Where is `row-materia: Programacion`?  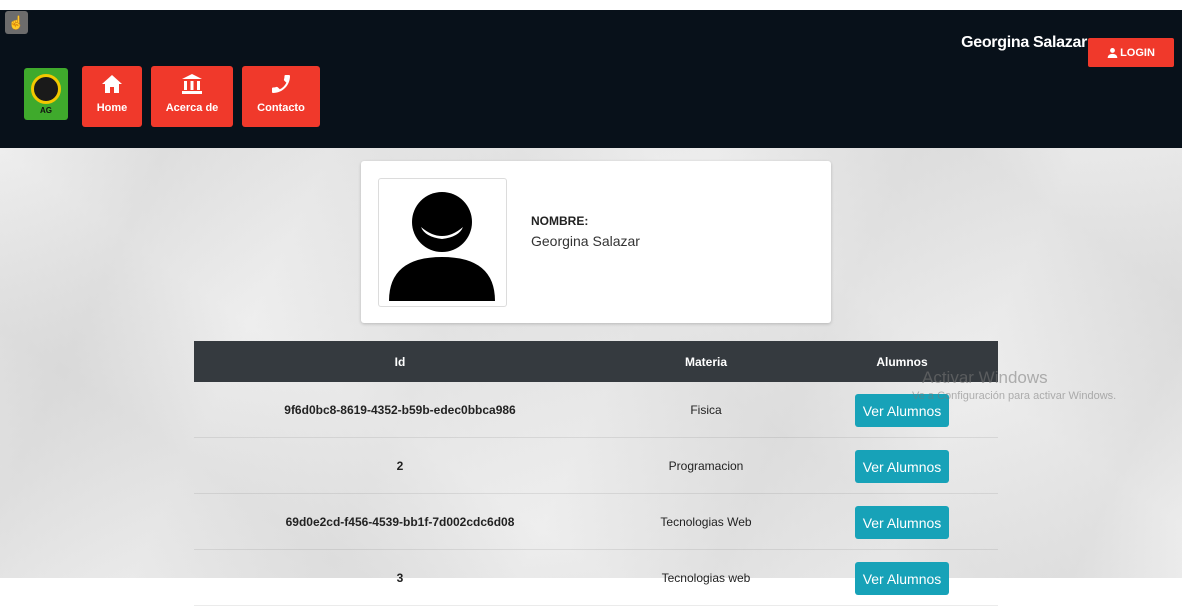 row-materia: Programacion is located at coordinates (706, 465).